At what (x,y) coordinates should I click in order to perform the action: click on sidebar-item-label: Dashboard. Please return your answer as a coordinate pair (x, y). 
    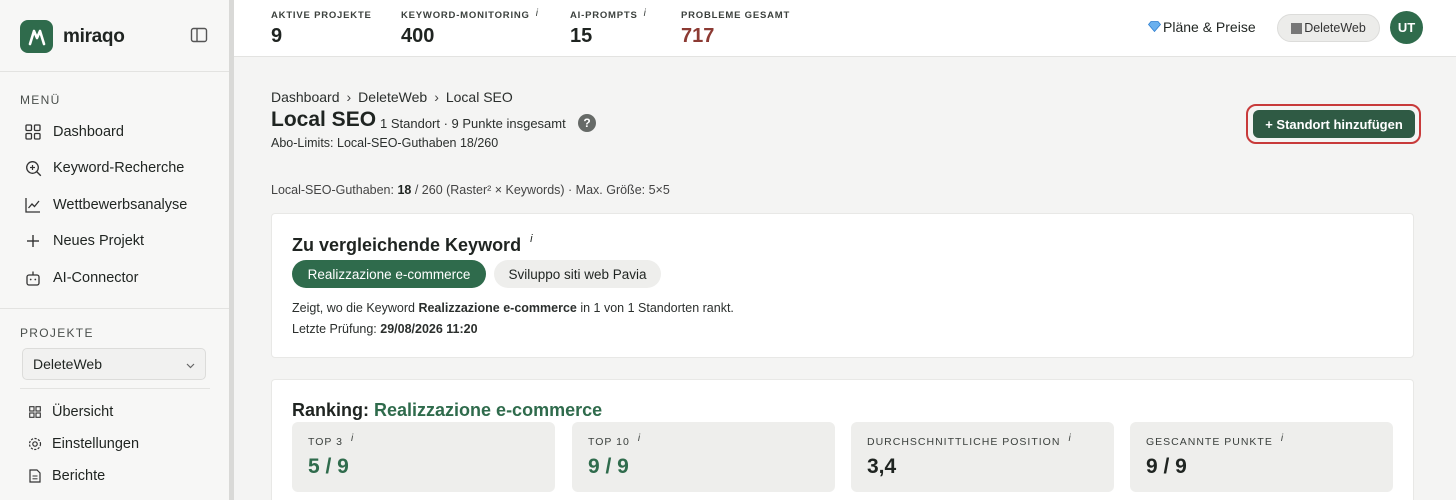
    Looking at the image, I should click on (88, 132).